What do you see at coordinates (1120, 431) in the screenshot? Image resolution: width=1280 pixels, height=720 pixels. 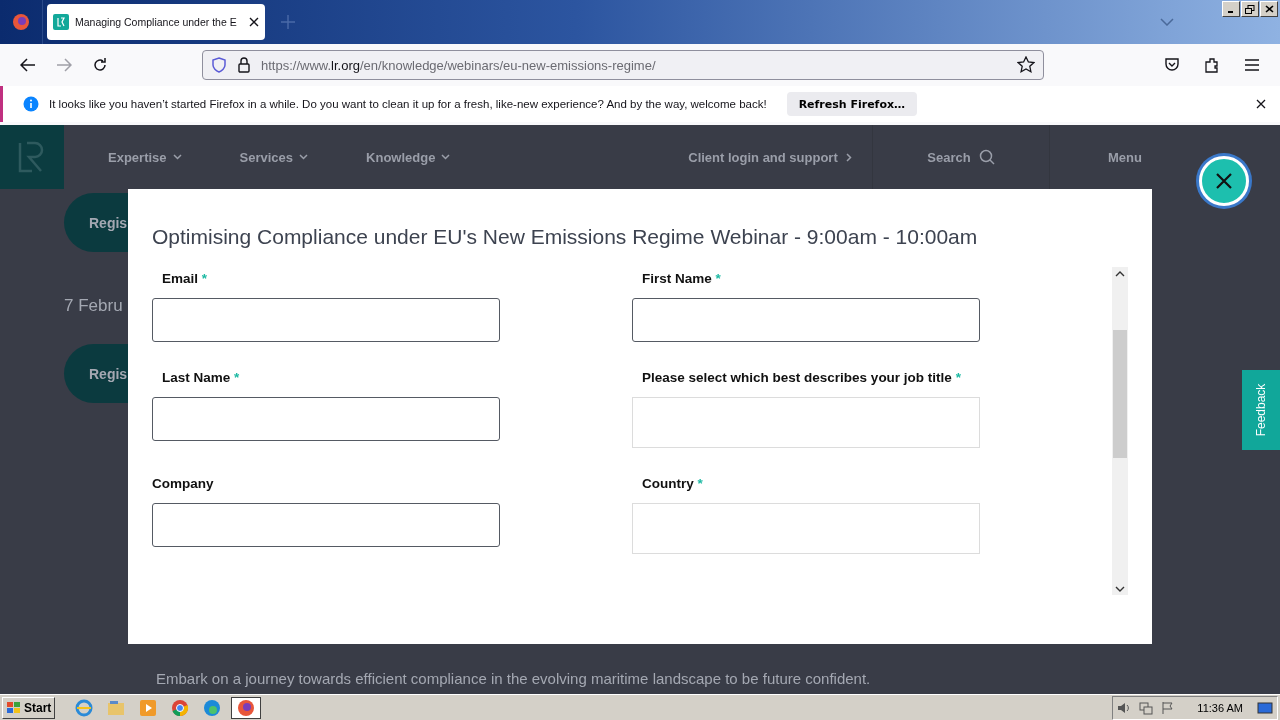 I see `scrollbar` at bounding box center [1120, 431].